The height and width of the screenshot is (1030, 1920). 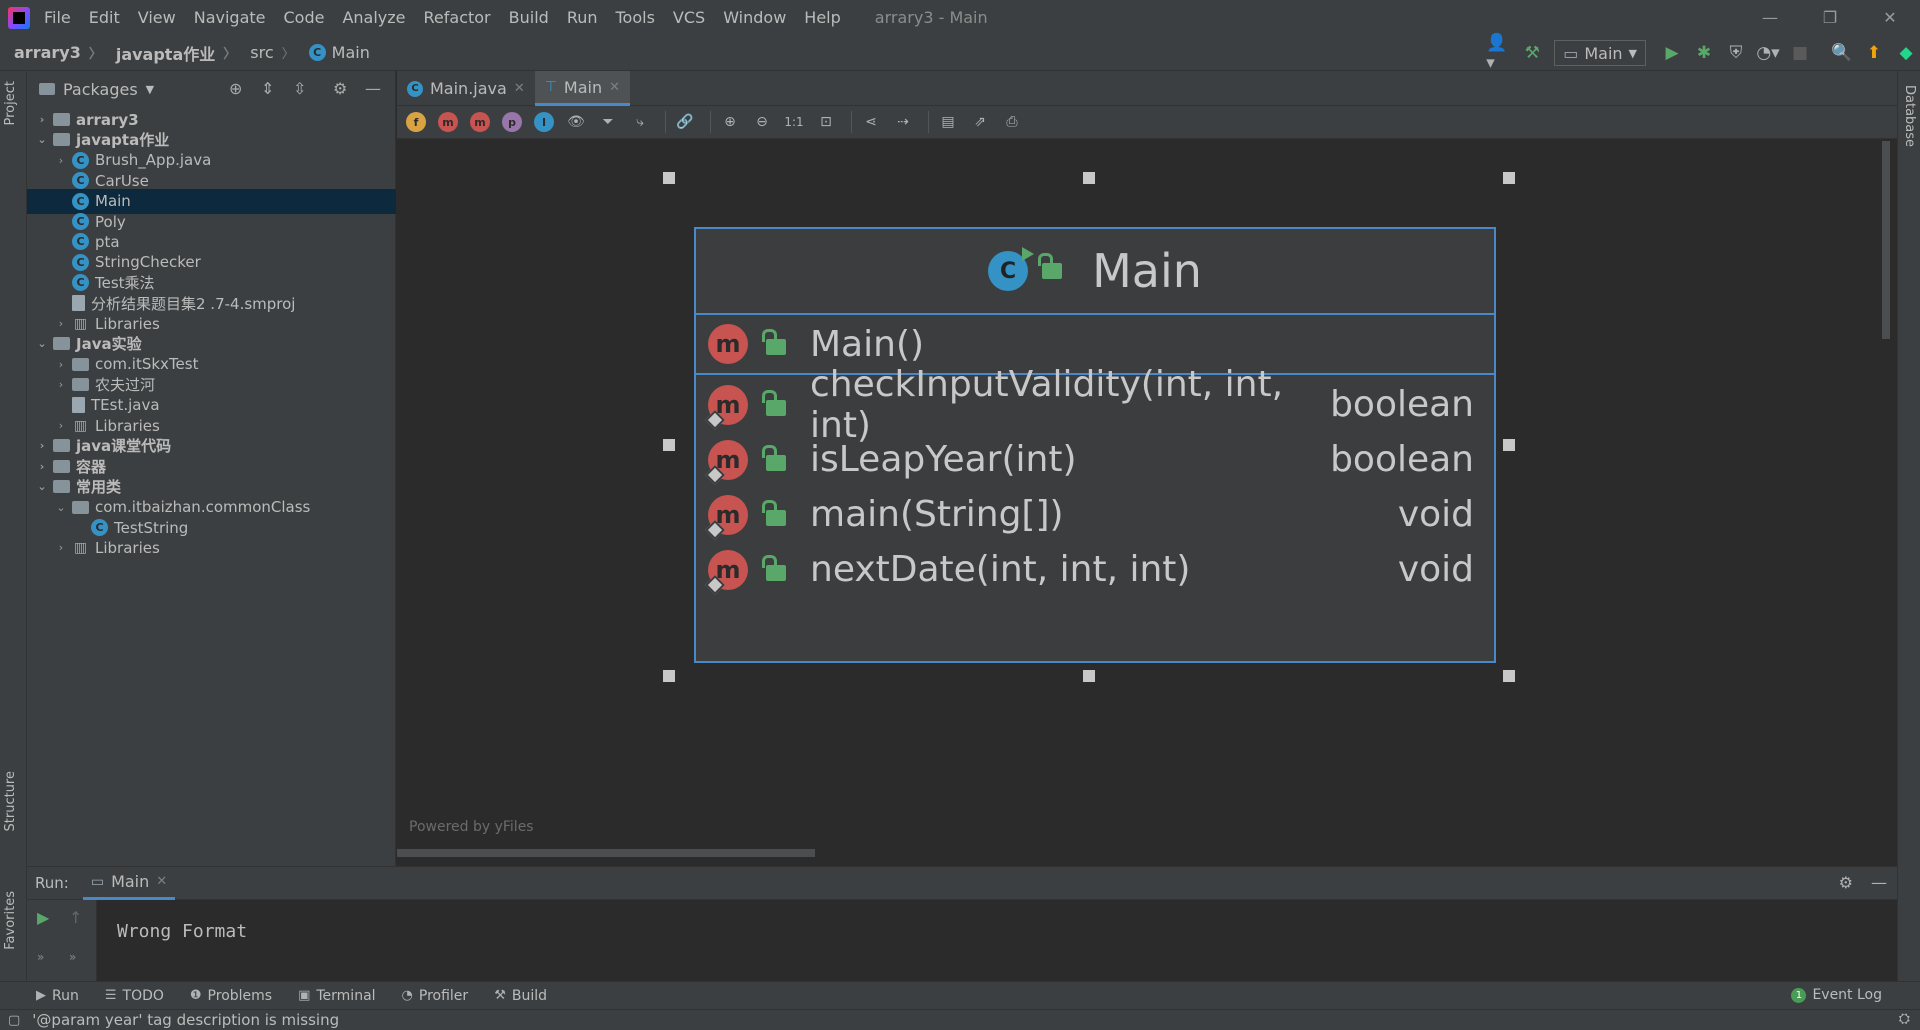 What do you see at coordinates (1768, 53) in the screenshot?
I see `profile-icon: ◔▾` at bounding box center [1768, 53].